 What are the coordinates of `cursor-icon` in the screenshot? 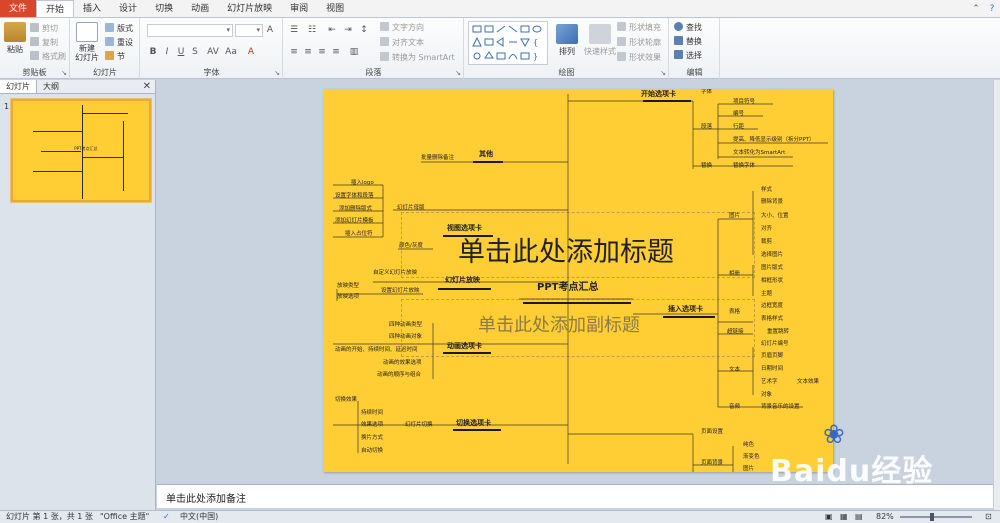 It's located at (678, 54).